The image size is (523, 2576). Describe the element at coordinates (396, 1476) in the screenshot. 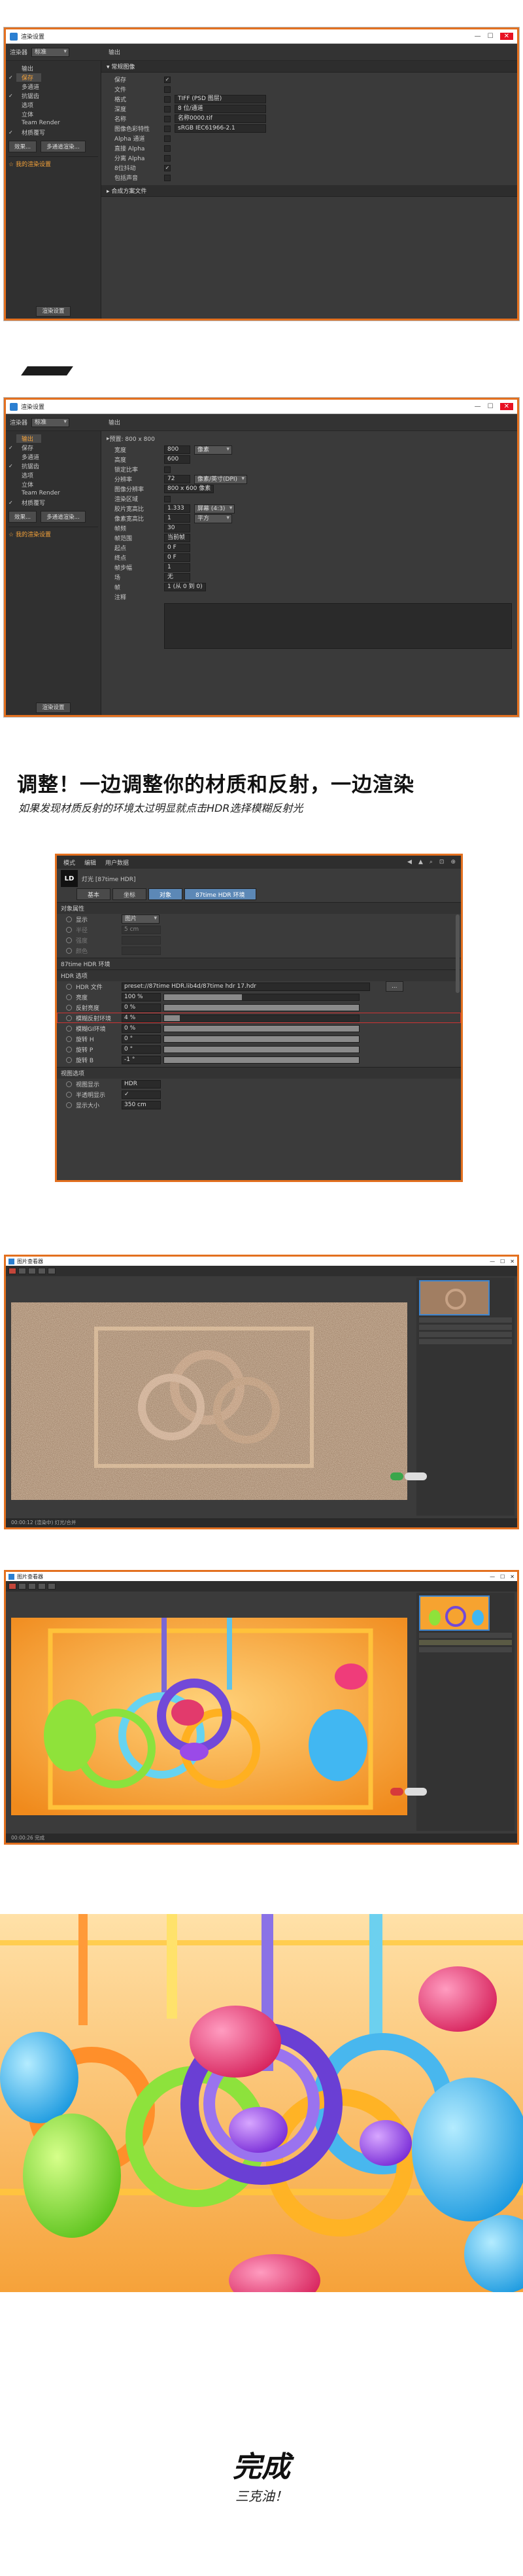

I see `toggle-on-icon` at that location.